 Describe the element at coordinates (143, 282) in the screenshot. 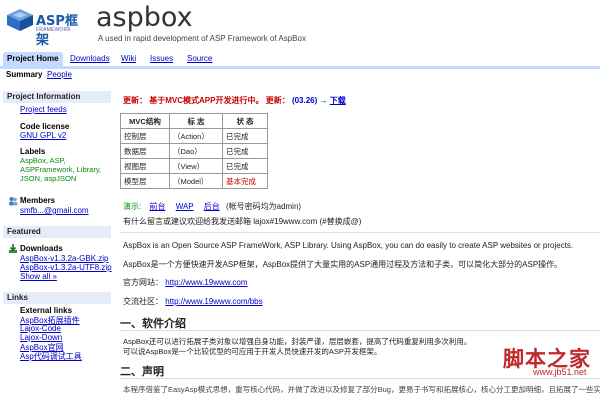

I see `official-site-label: 官方网站：` at that location.